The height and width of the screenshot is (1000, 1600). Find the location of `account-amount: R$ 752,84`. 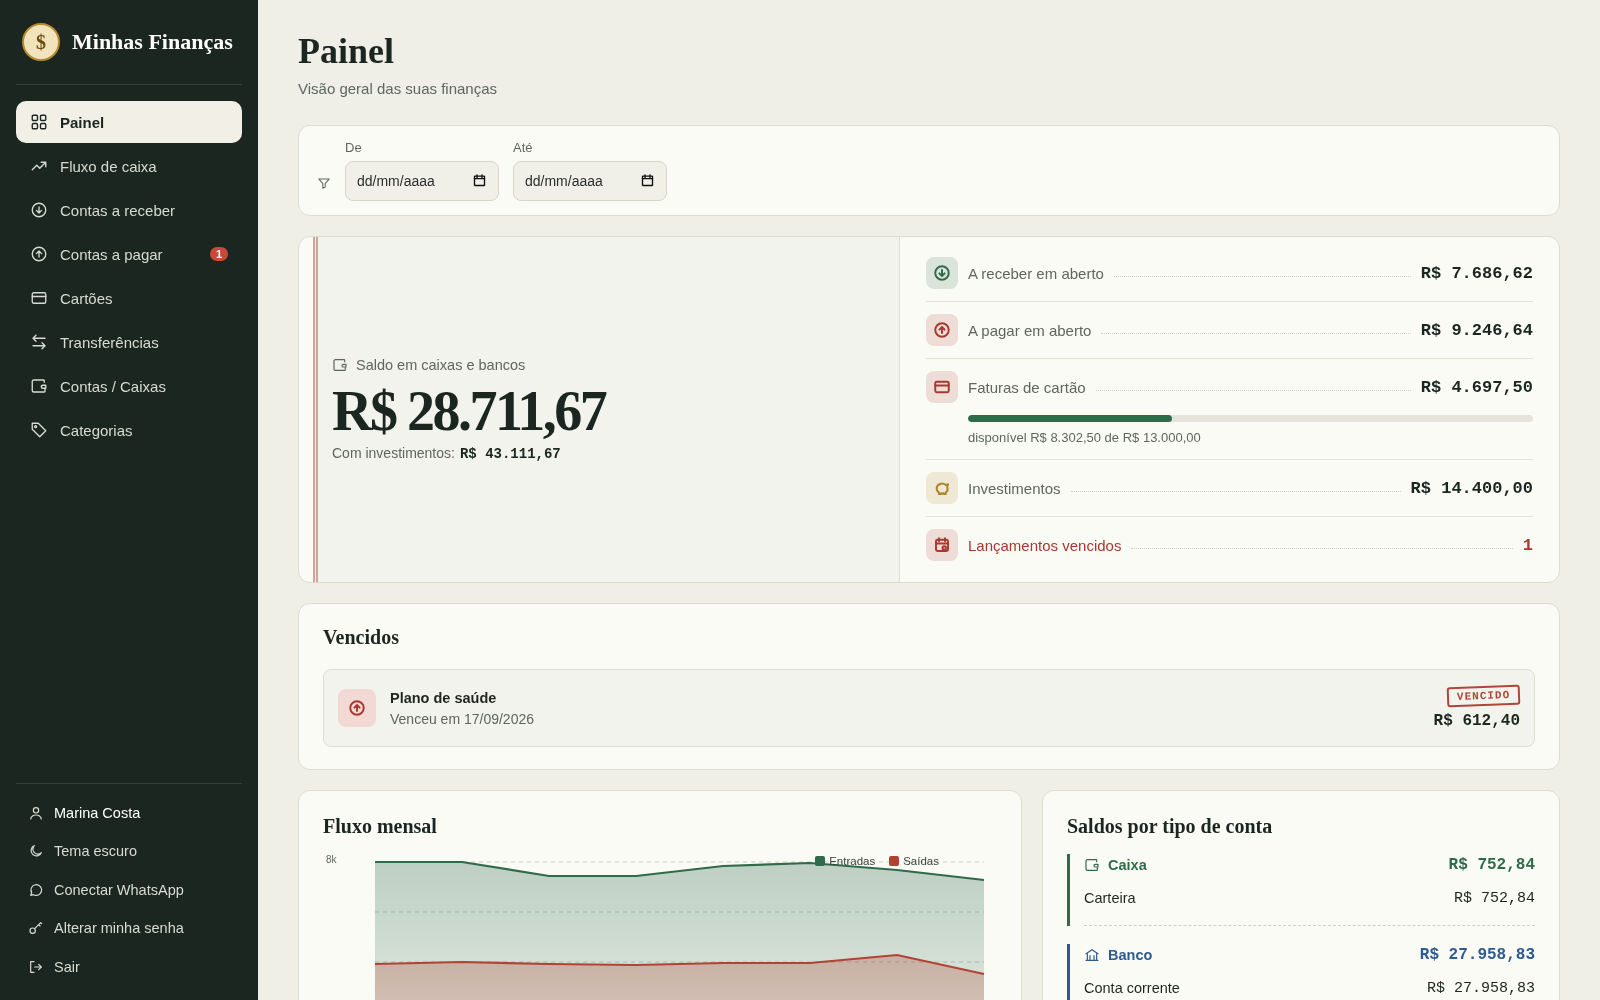

account-amount: R$ 752,84 is located at coordinates (1494, 898).